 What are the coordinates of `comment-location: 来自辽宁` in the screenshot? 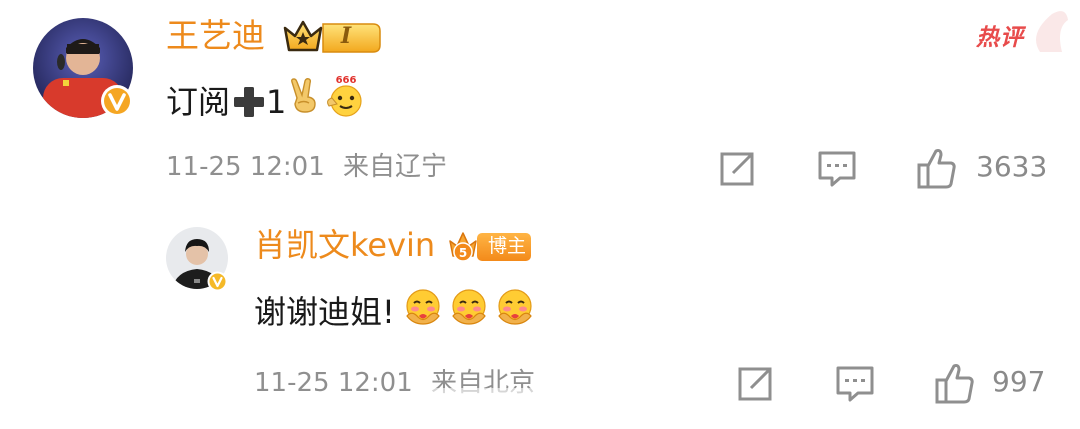 It's located at (395, 167).